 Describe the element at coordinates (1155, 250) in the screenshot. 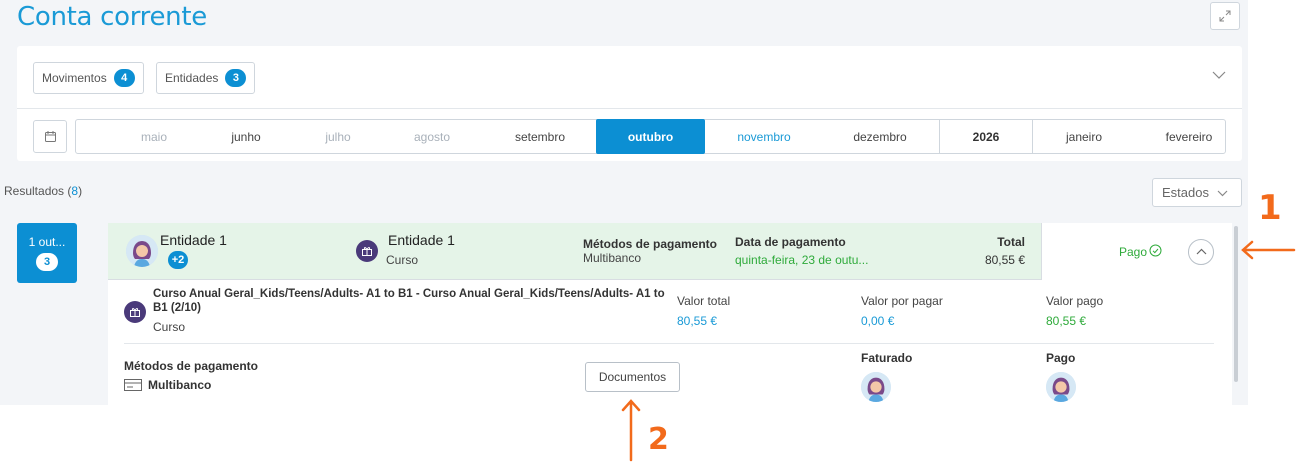

I see `check-circle-icon` at that location.